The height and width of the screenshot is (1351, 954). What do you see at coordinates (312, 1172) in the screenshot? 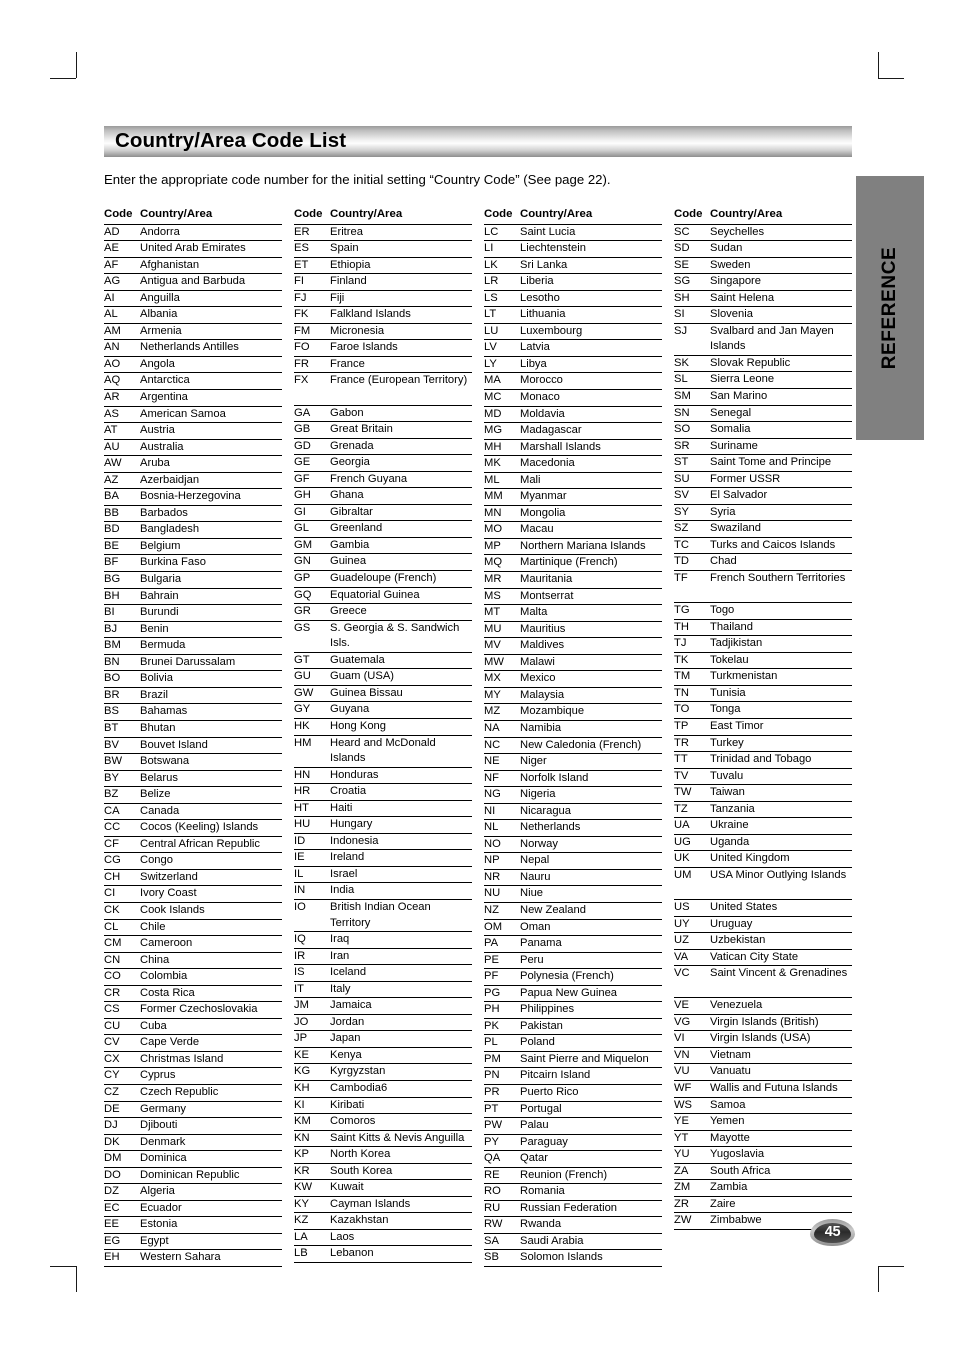
I see `cell-code: KR` at bounding box center [312, 1172].